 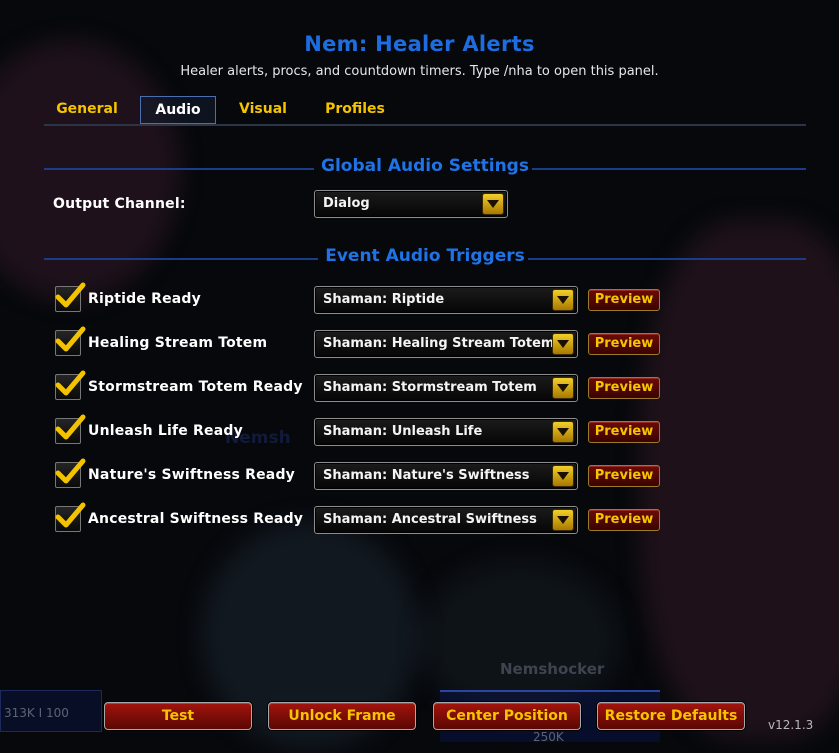 I want to click on unlock-frame-button: Unlock Frame, so click(x=342, y=716).